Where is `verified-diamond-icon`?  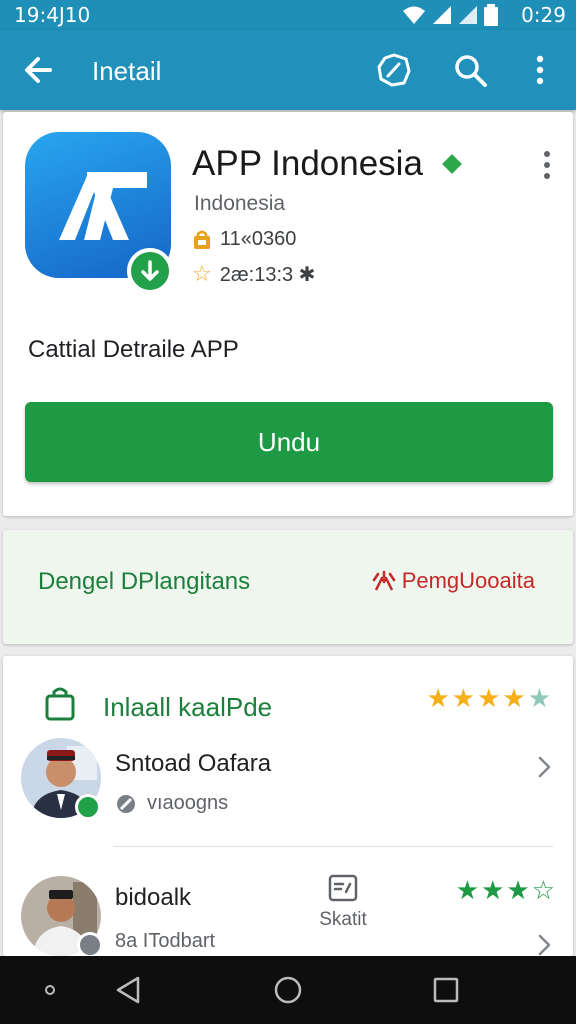 verified-diamond-icon is located at coordinates (452, 164).